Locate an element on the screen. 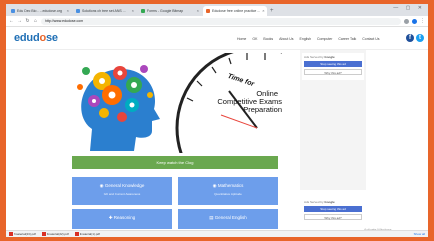 The height and width of the screenshot is (241, 434). card-reasoning: ✚ Reasoning is located at coordinates (122, 219).